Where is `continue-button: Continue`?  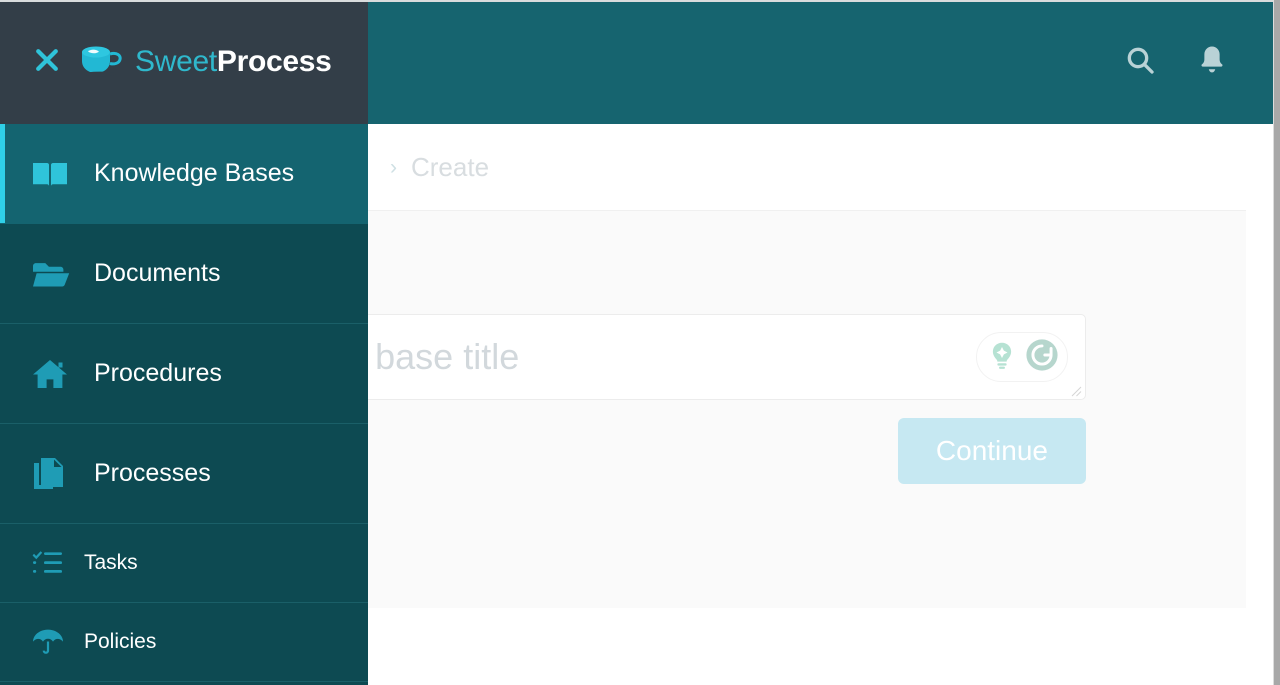
continue-button: Continue is located at coordinates (991, 451).